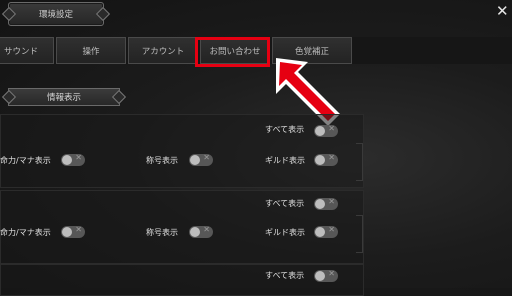  I want to click on tab-controls: 操作, so click(91, 50).